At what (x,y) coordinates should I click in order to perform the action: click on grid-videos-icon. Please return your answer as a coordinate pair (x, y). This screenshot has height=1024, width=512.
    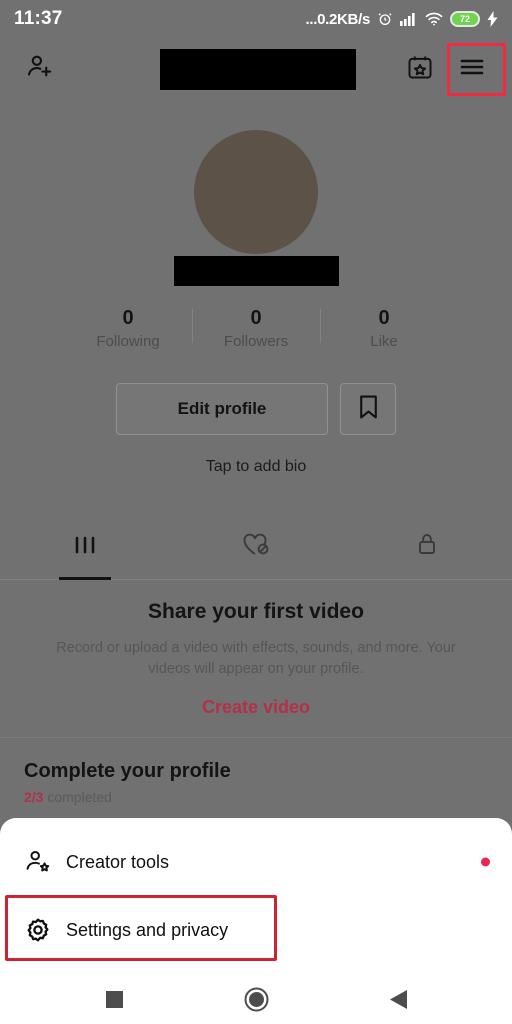
    Looking at the image, I should click on (85, 547).